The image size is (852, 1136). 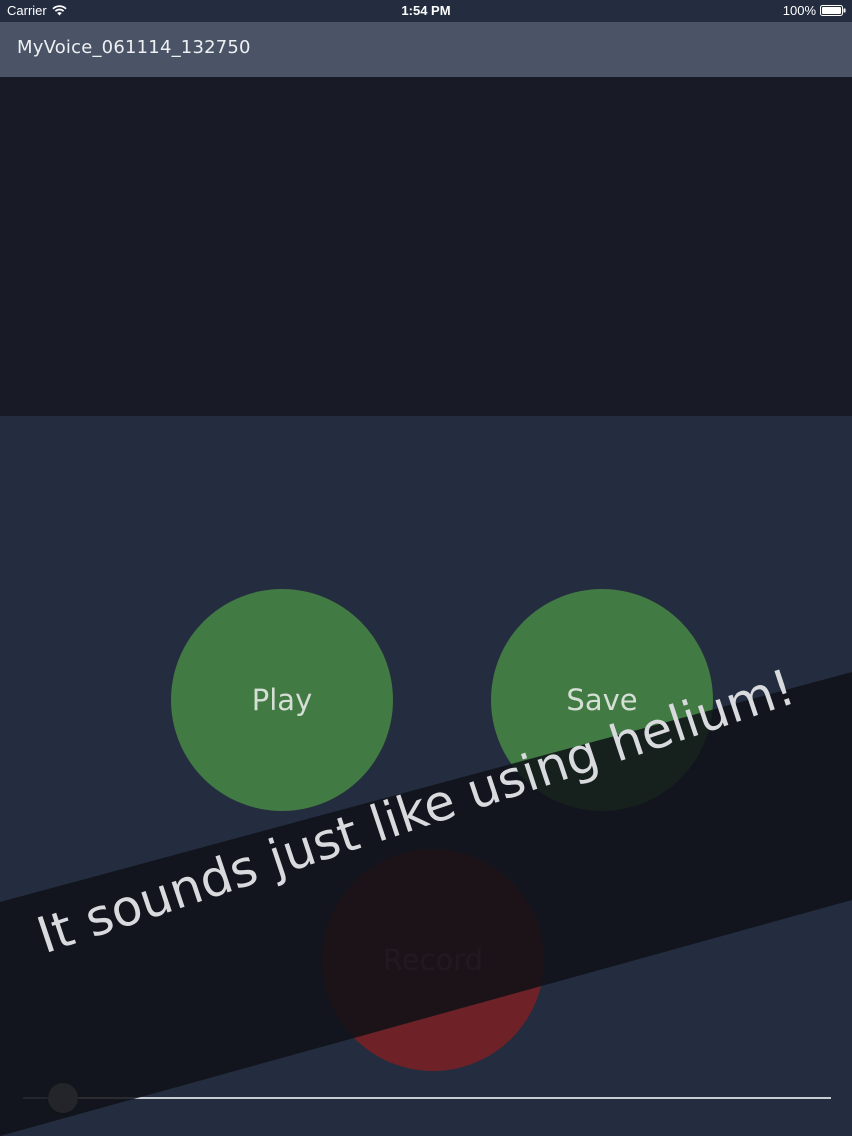 I want to click on save-button: Save, so click(x=602, y=700).